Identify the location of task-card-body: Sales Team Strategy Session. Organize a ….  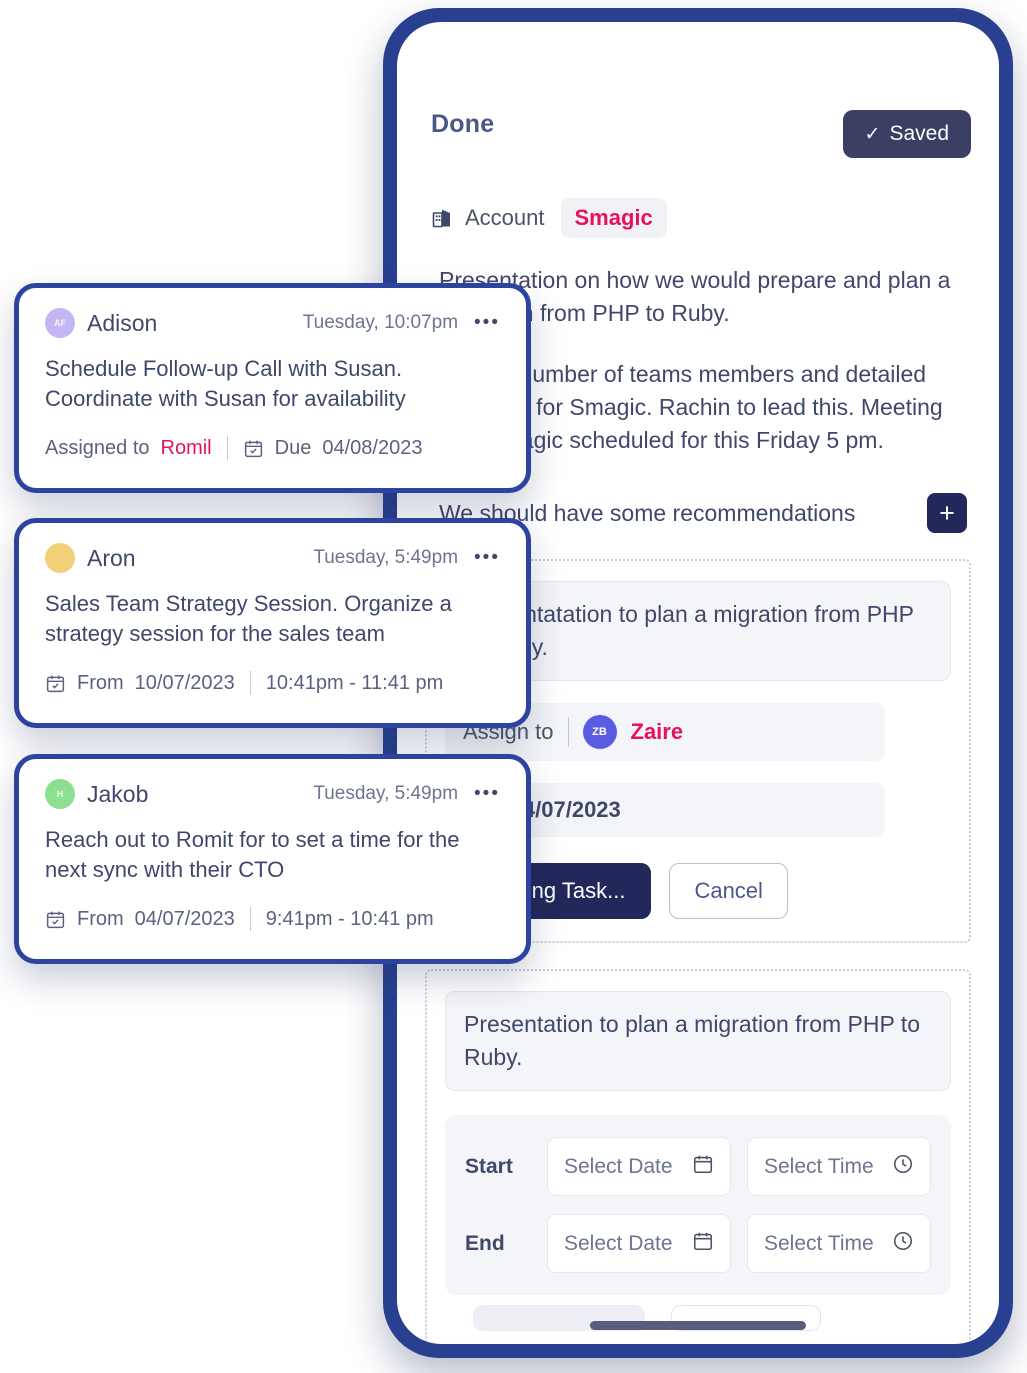
(248, 618).